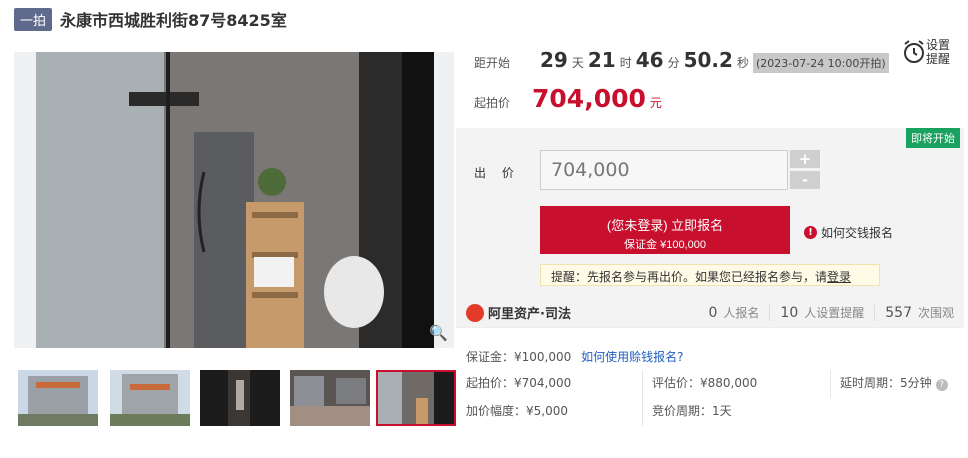  I want to click on register-button: (您未登录) 立即报名 保证金 ¥100,000, so click(665, 230).